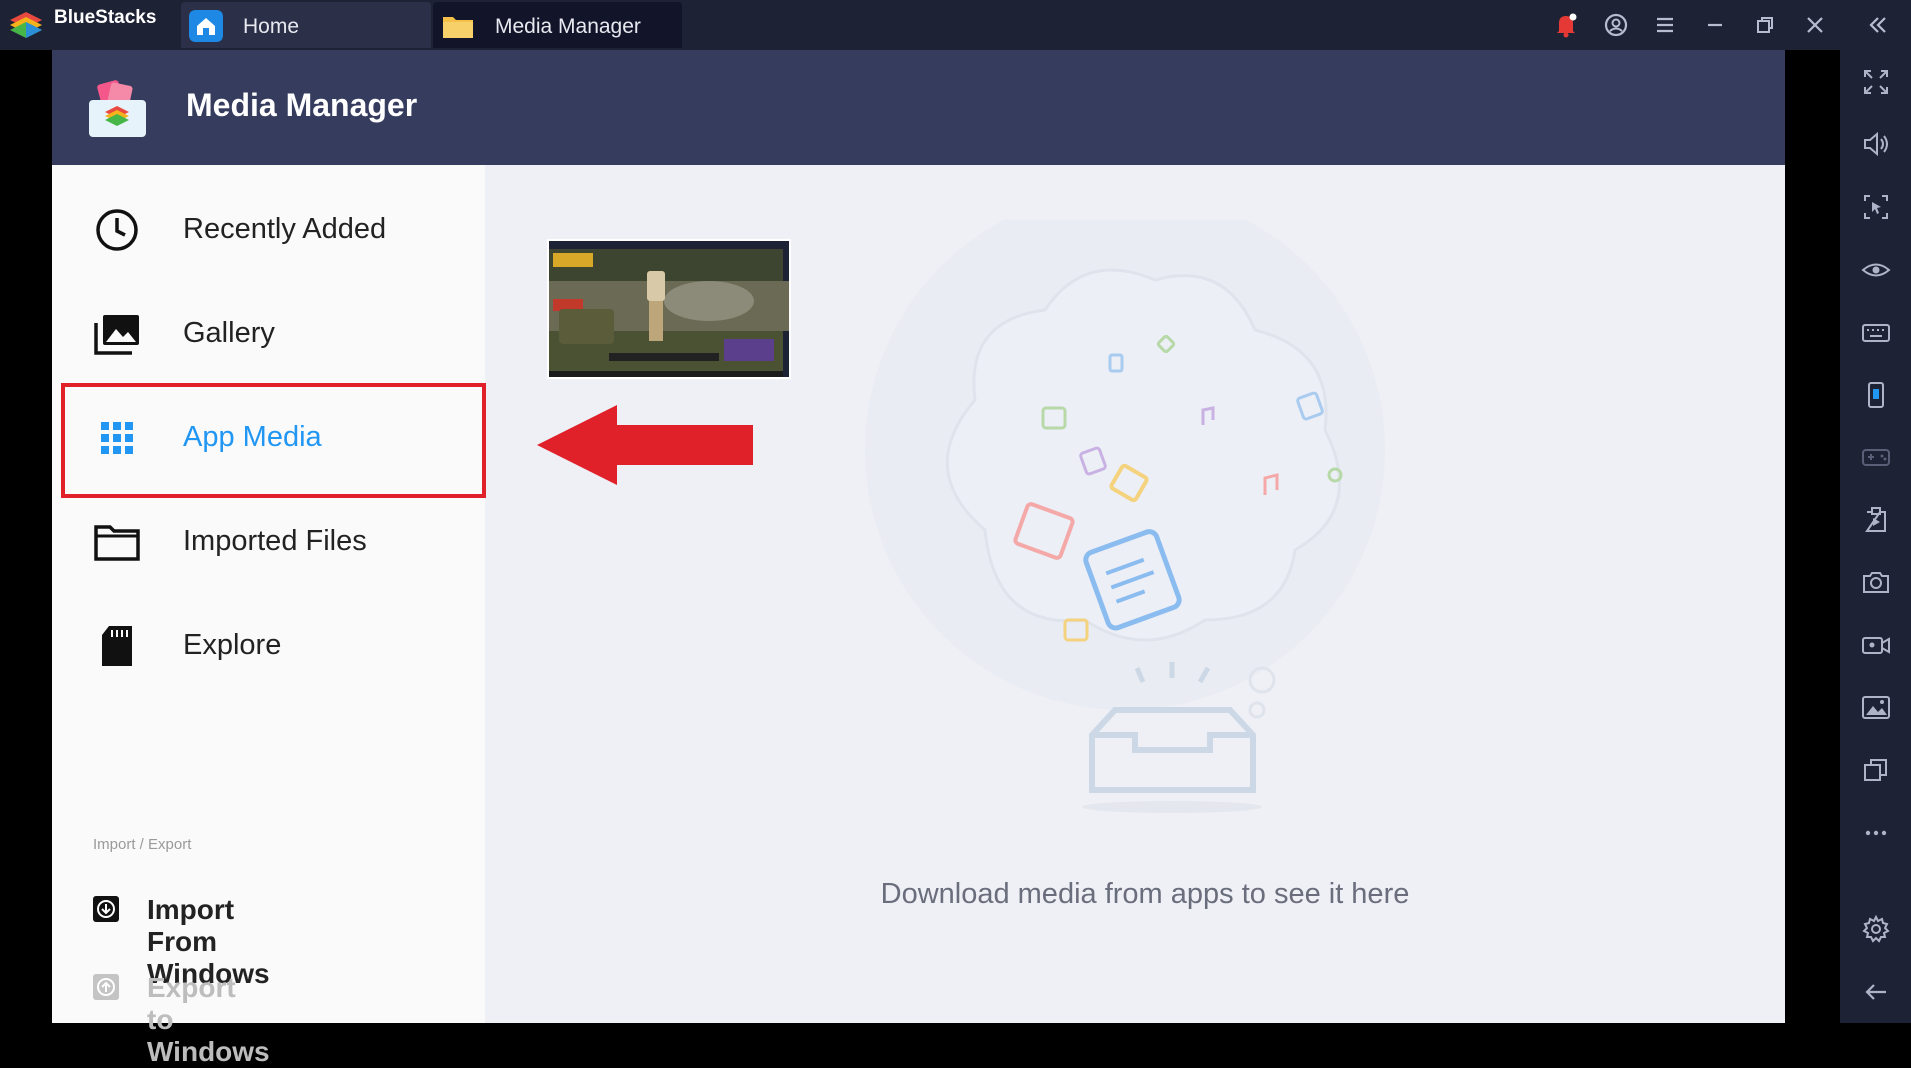 This screenshot has width=1911, height=1068. What do you see at coordinates (106, 909) in the screenshot?
I see `import-icon` at bounding box center [106, 909].